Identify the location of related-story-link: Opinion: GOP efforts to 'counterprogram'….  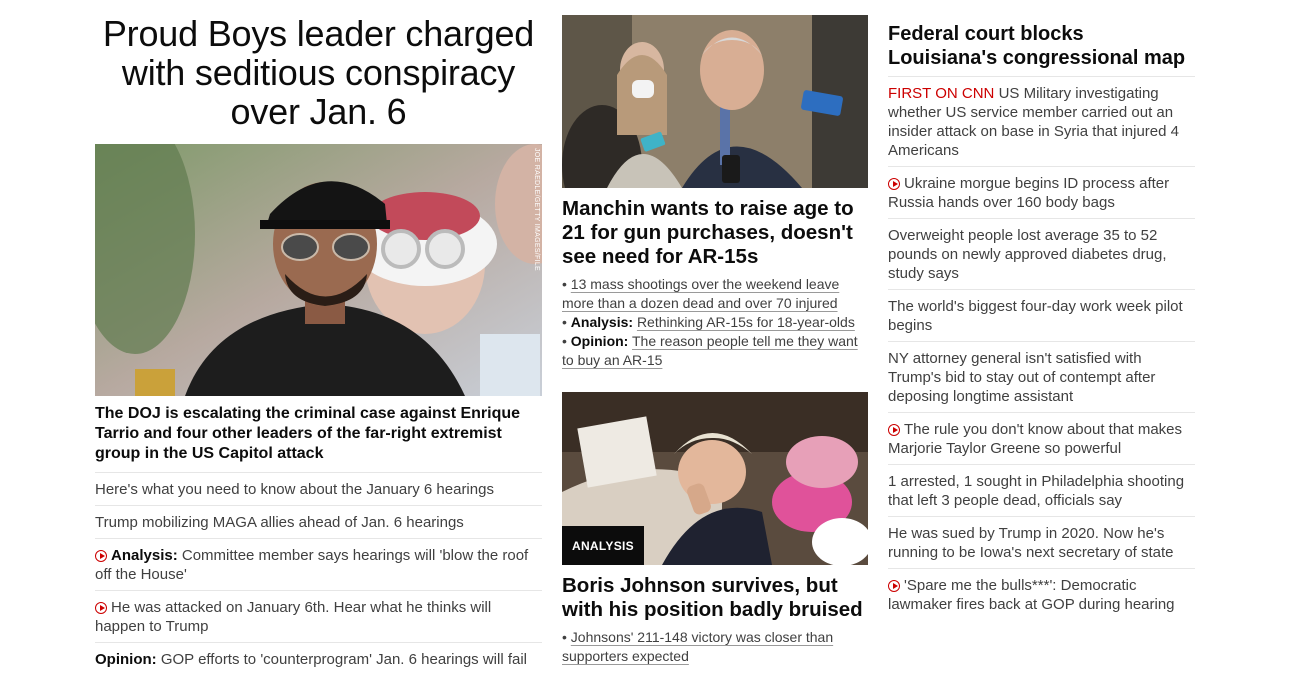
(318, 659).